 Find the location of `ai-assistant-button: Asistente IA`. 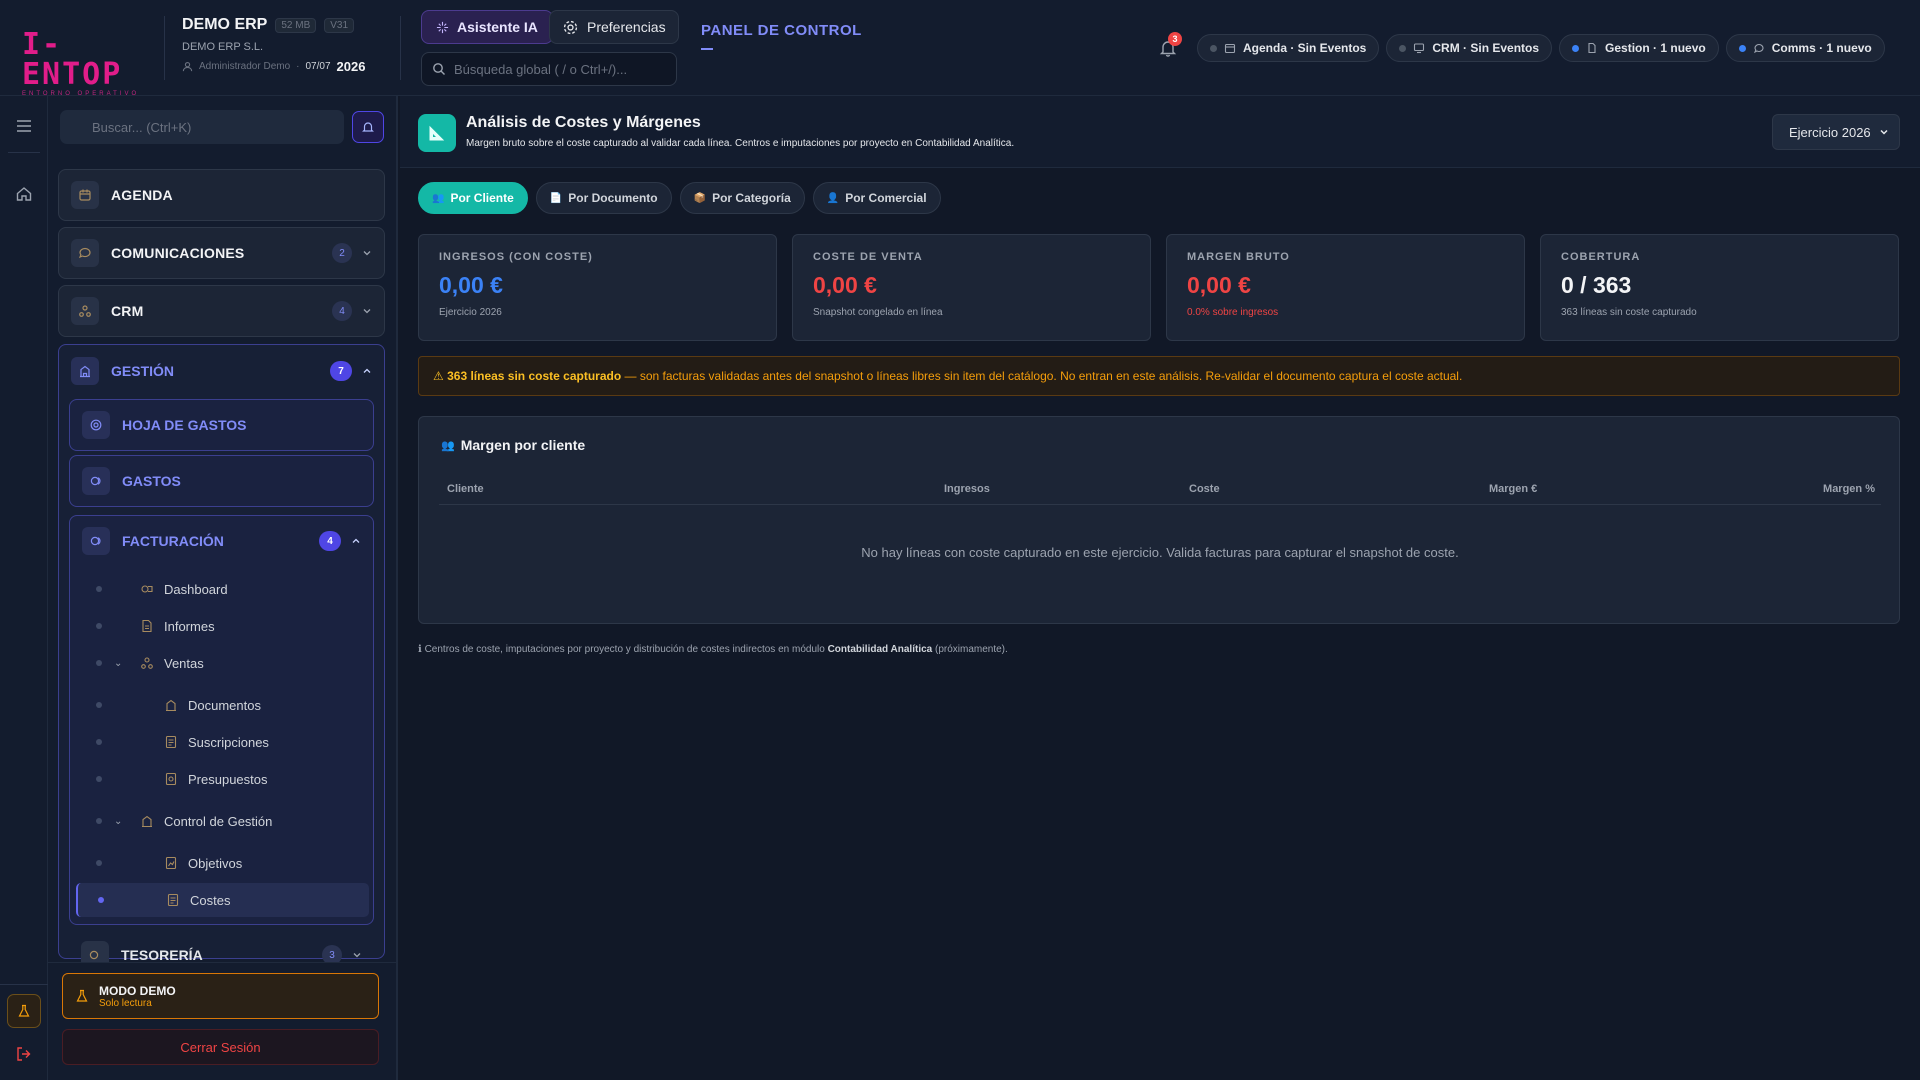

ai-assistant-button: Asistente IA is located at coordinates (487, 27).